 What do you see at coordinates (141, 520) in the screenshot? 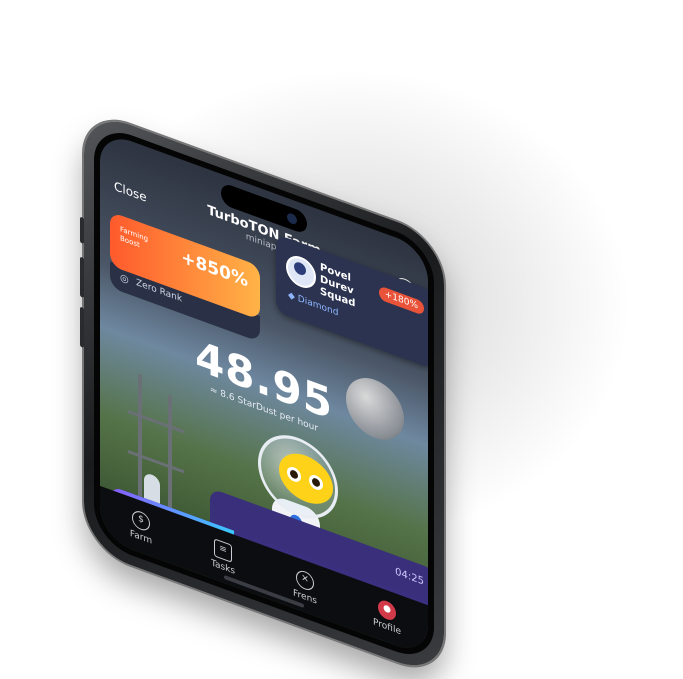
I see `dollar-icon: $` at bounding box center [141, 520].